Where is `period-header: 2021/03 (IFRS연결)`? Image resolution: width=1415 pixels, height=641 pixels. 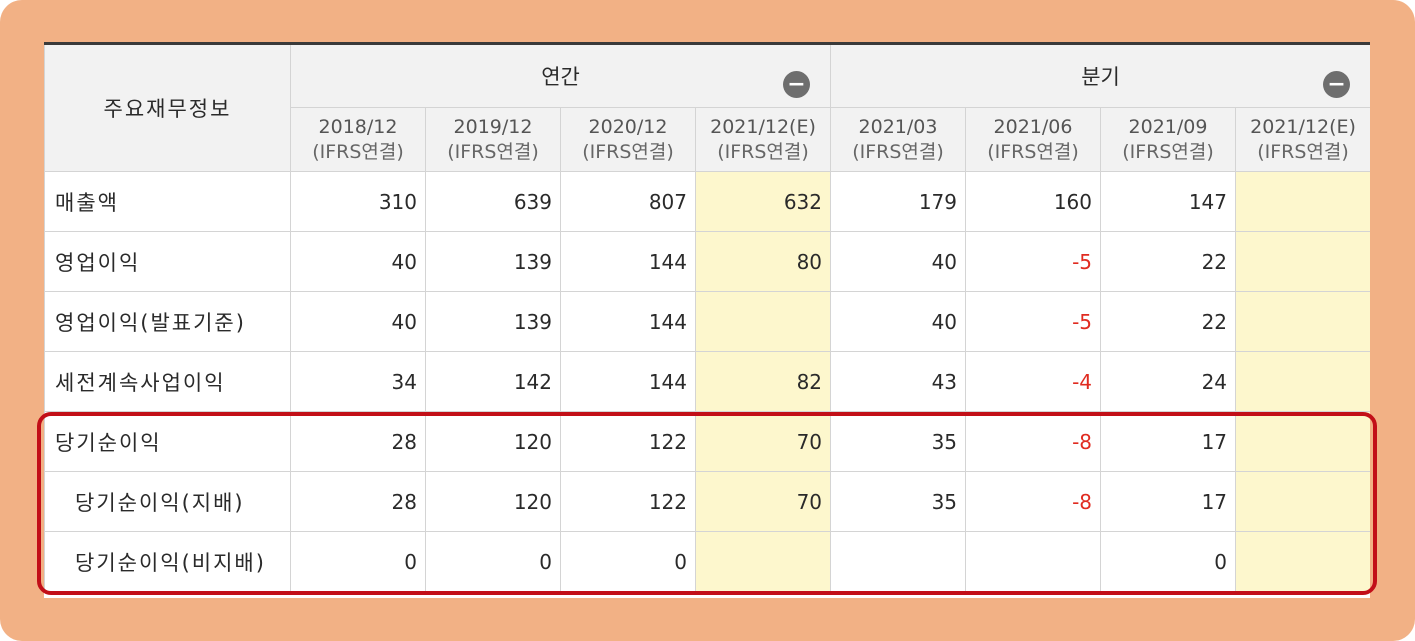
period-header: 2021/03 (IFRS연결) is located at coordinates (898, 139).